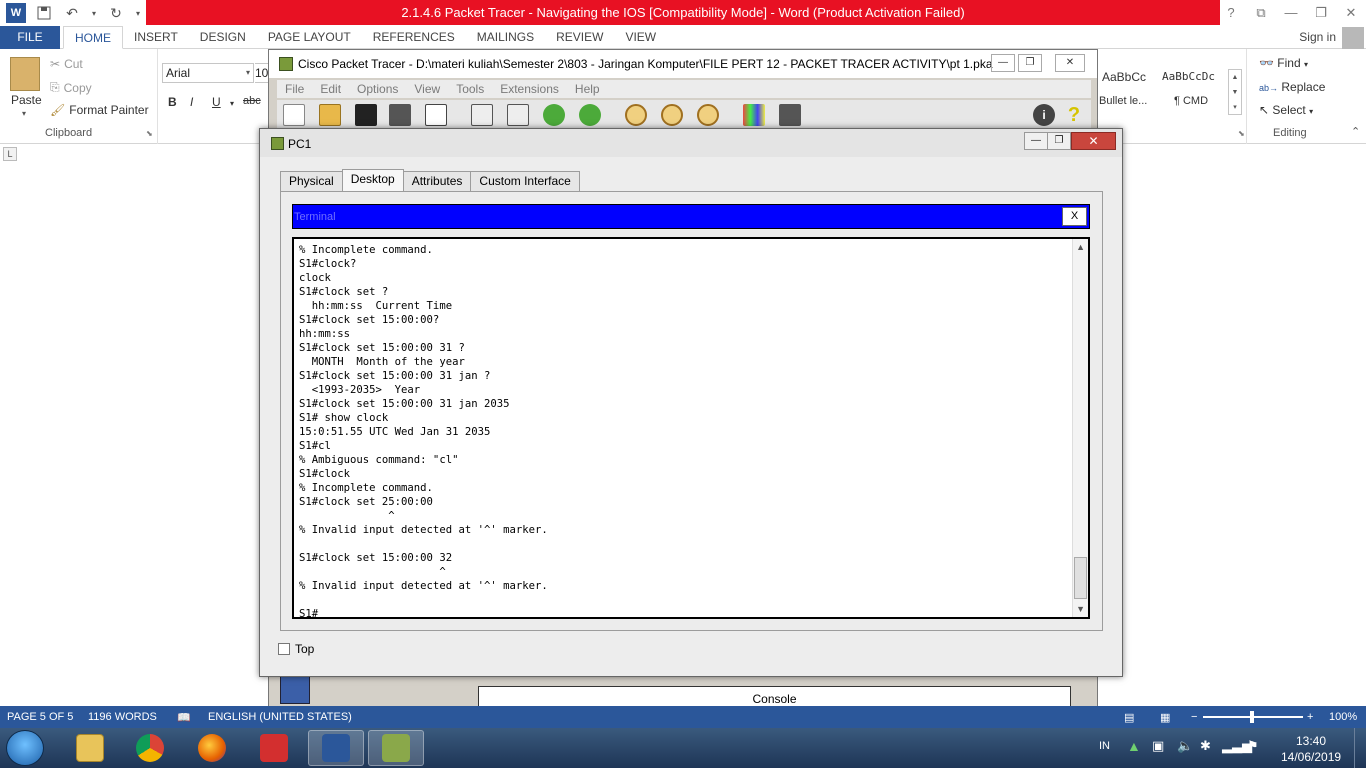  What do you see at coordinates (525, 181) in the screenshot?
I see `tab-custom-interface: Custom Interface` at bounding box center [525, 181].